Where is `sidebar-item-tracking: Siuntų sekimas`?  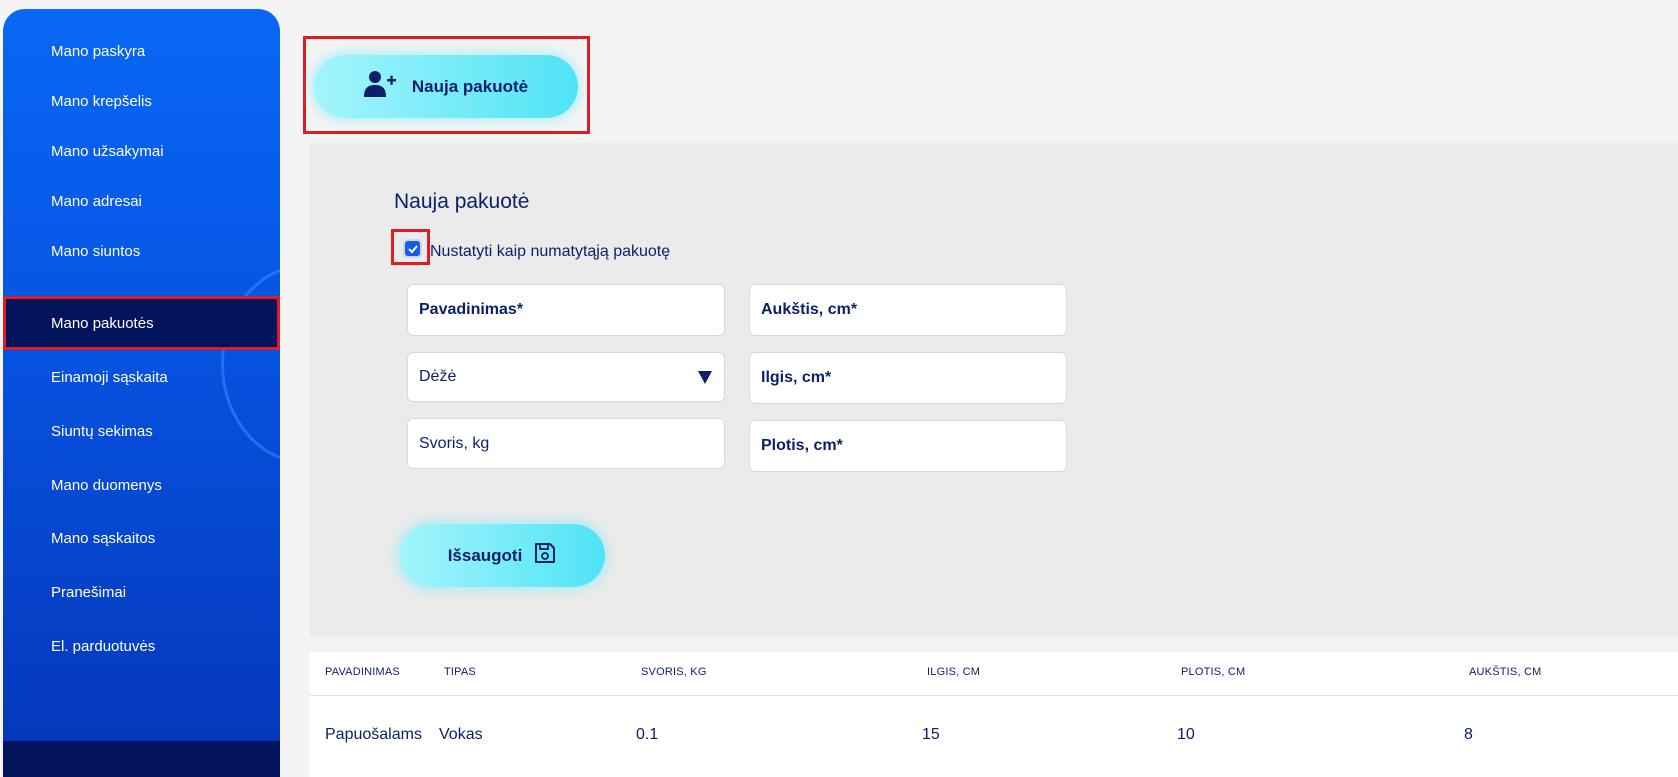 sidebar-item-tracking: Siuntų sekimas is located at coordinates (141, 431).